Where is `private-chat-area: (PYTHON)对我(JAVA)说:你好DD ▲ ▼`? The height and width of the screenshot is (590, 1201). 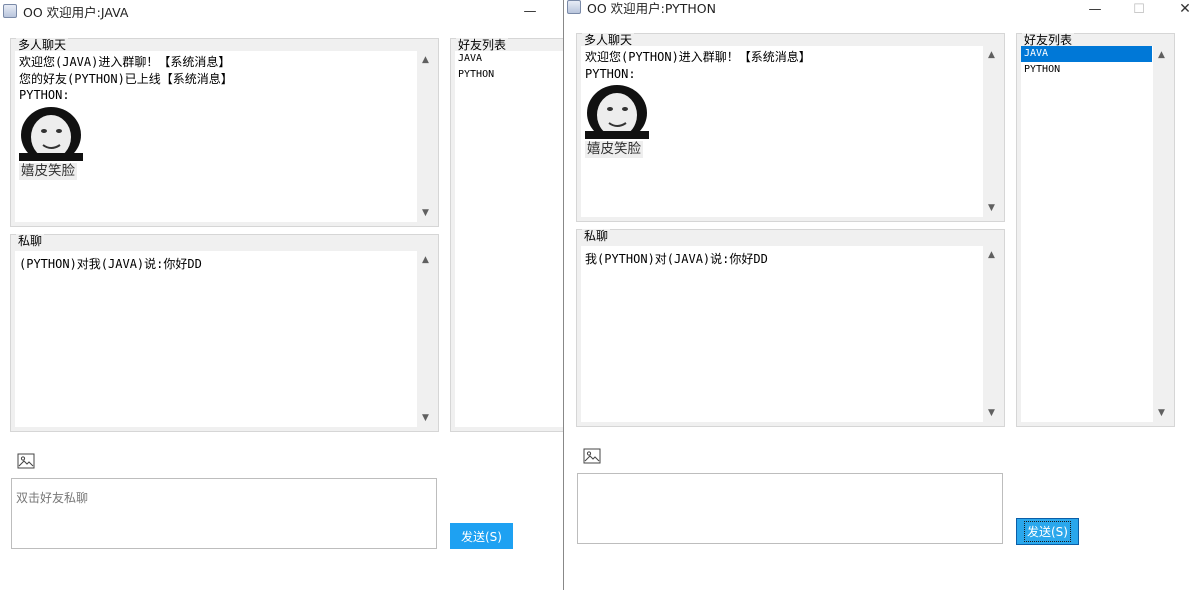 private-chat-area: (PYTHON)对我(JAVA)说:你好DD ▲ ▼ is located at coordinates (224, 339).